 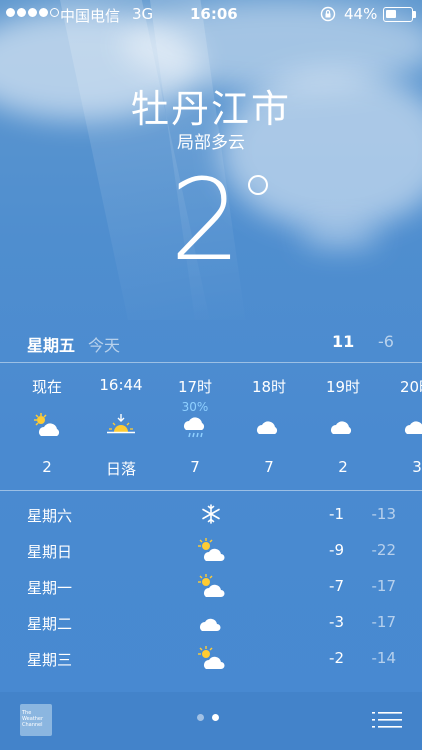 What do you see at coordinates (336, 658) in the screenshot?
I see `day-high: -2` at bounding box center [336, 658].